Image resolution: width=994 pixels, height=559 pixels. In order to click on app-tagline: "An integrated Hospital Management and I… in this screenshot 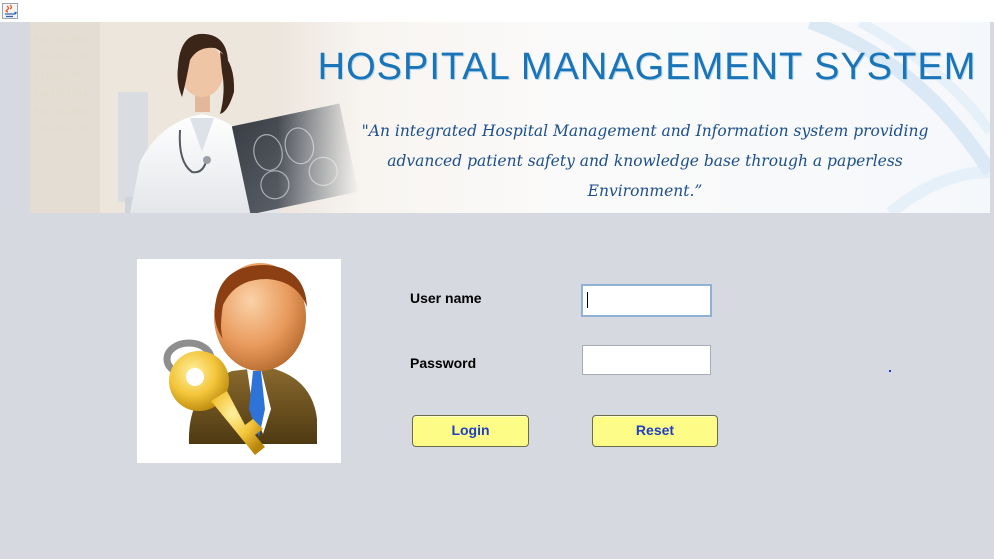, I will do `click(645, 161)`.